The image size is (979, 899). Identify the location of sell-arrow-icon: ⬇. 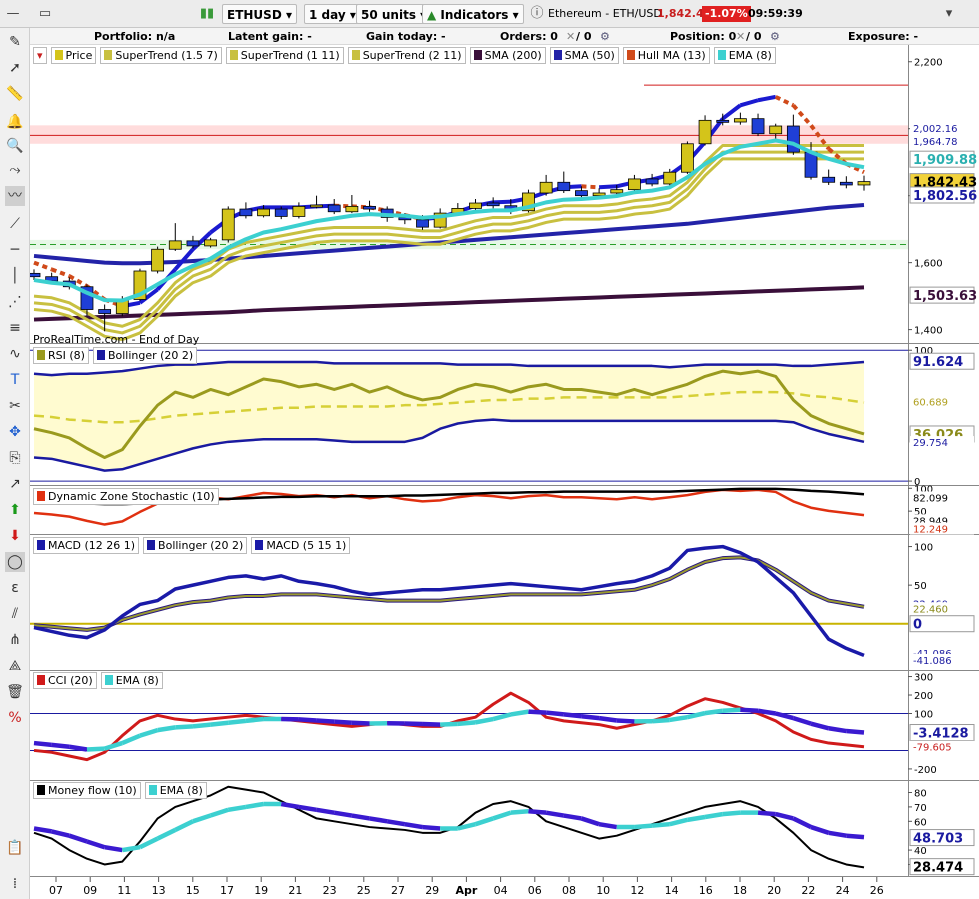
(15, 536).